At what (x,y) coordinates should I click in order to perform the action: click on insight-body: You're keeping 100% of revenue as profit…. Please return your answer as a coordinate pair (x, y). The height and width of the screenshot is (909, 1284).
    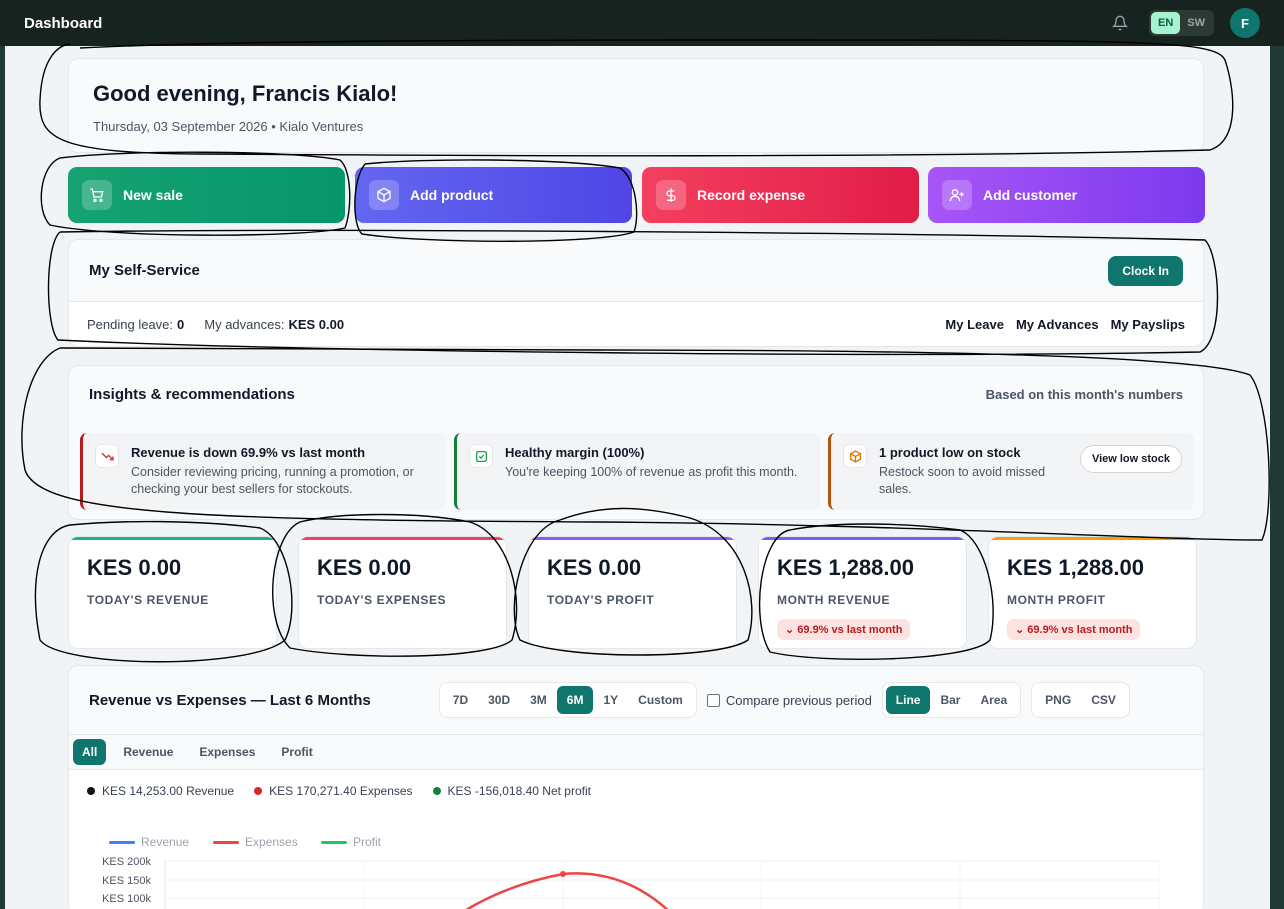
    Looking at the image, I should click on (651, 472).